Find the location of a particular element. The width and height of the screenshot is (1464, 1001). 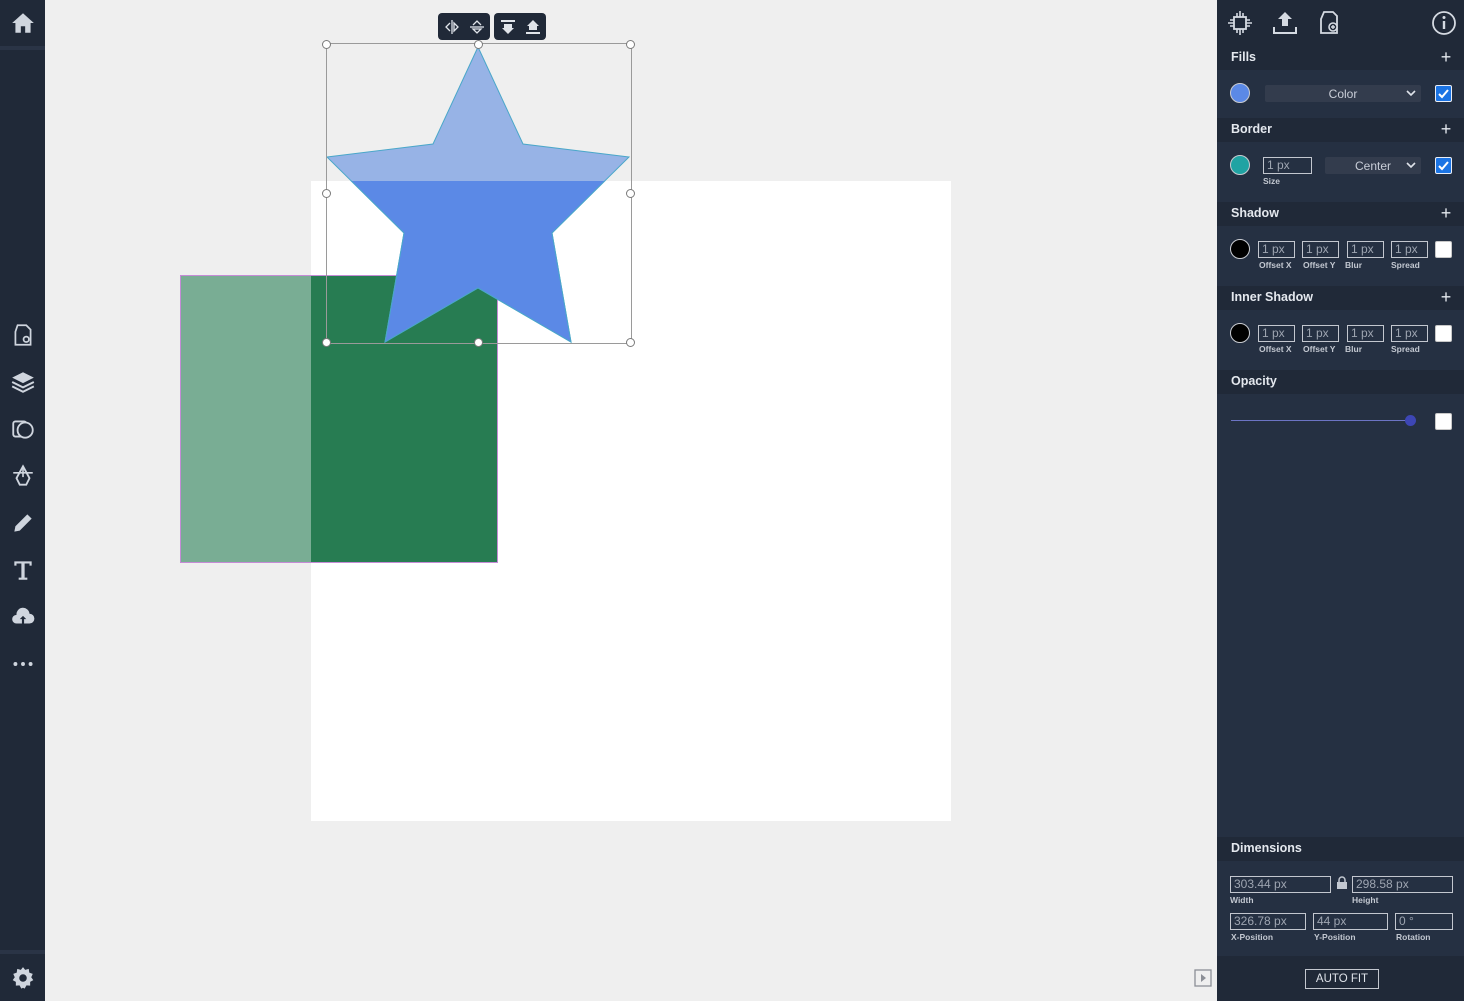

home-button is located at coordinates (22, 23).